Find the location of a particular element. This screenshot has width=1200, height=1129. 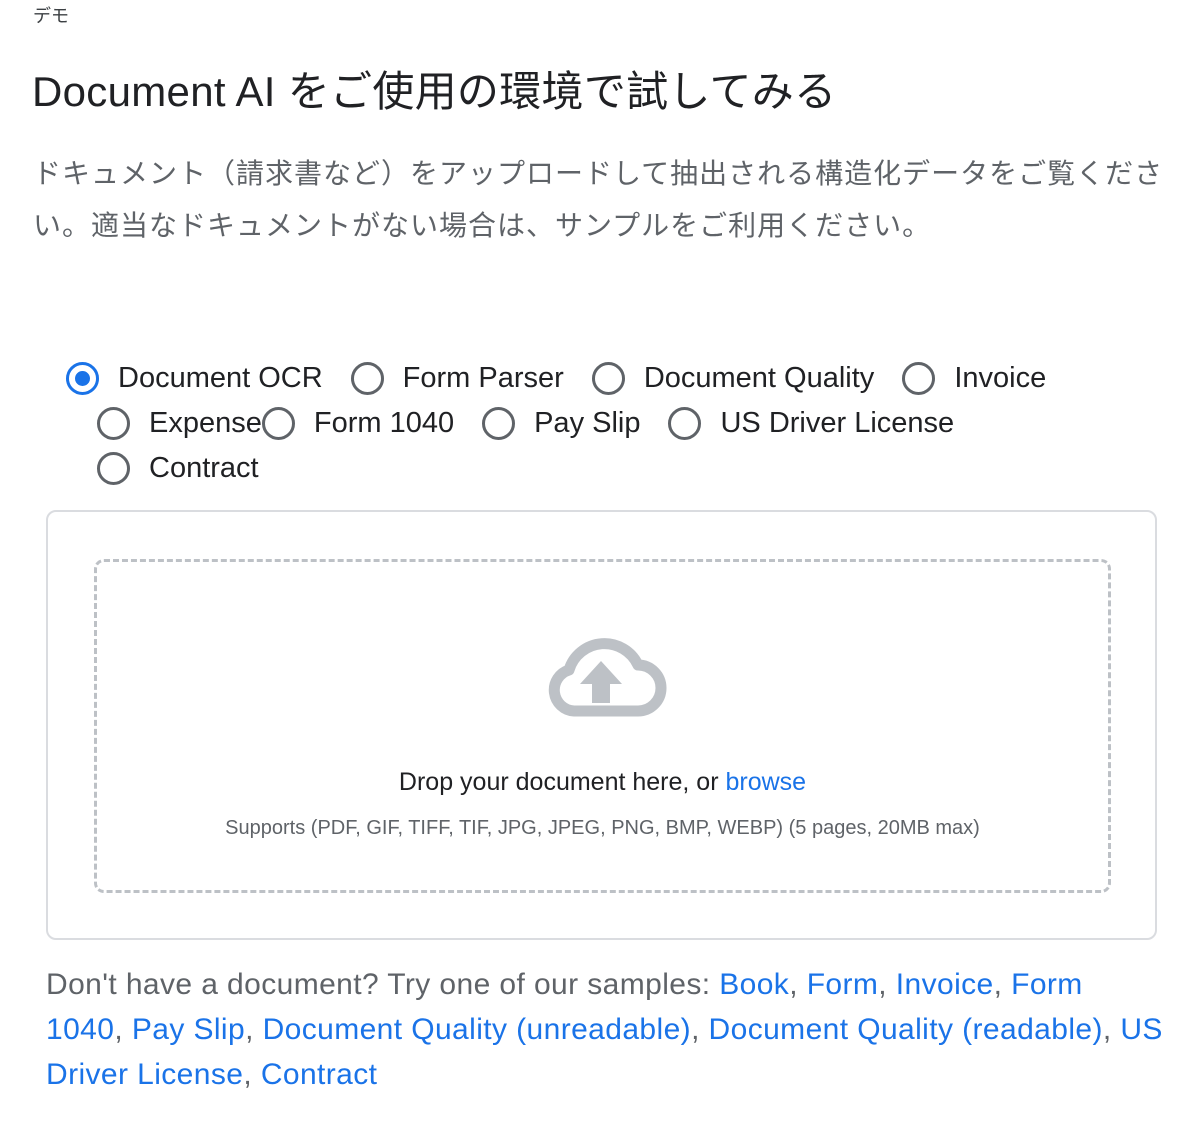

radio-row: Contract is located at coordinates (606, 468).